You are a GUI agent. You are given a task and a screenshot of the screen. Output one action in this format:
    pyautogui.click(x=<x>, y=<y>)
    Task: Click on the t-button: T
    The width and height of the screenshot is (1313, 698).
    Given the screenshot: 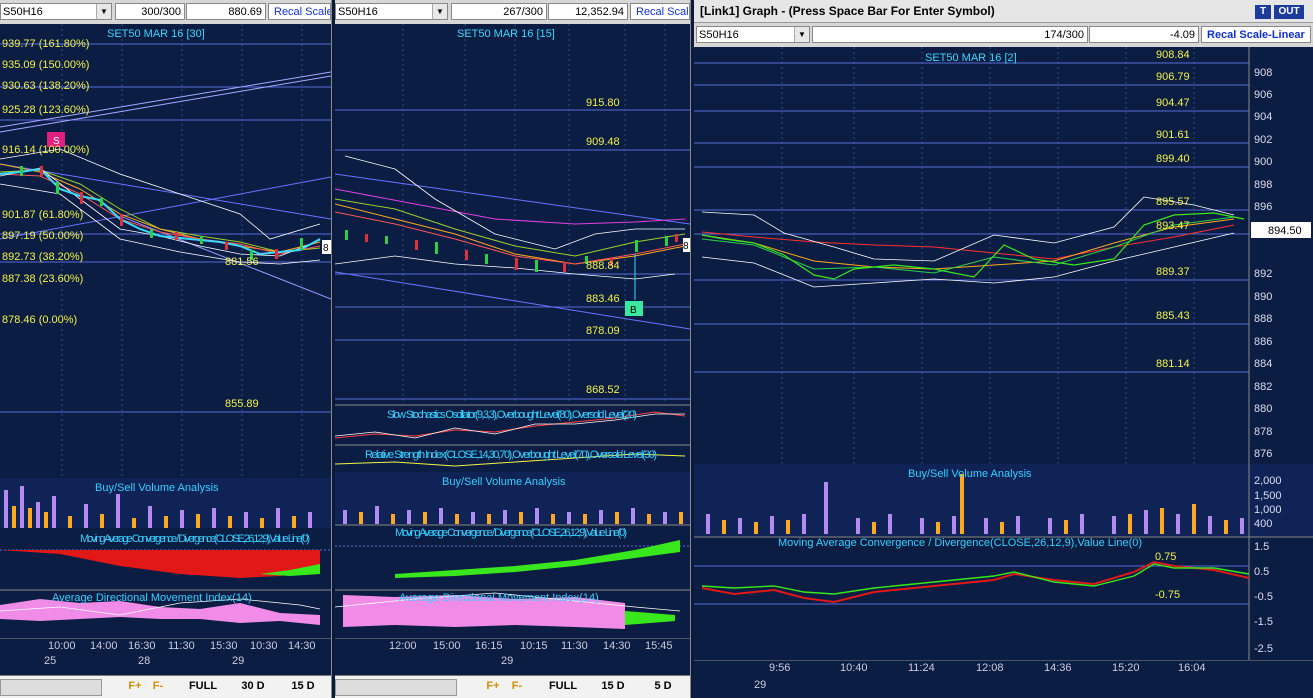 What is the action you would take?
    pyautogui.click(x=1263, y=12)
    